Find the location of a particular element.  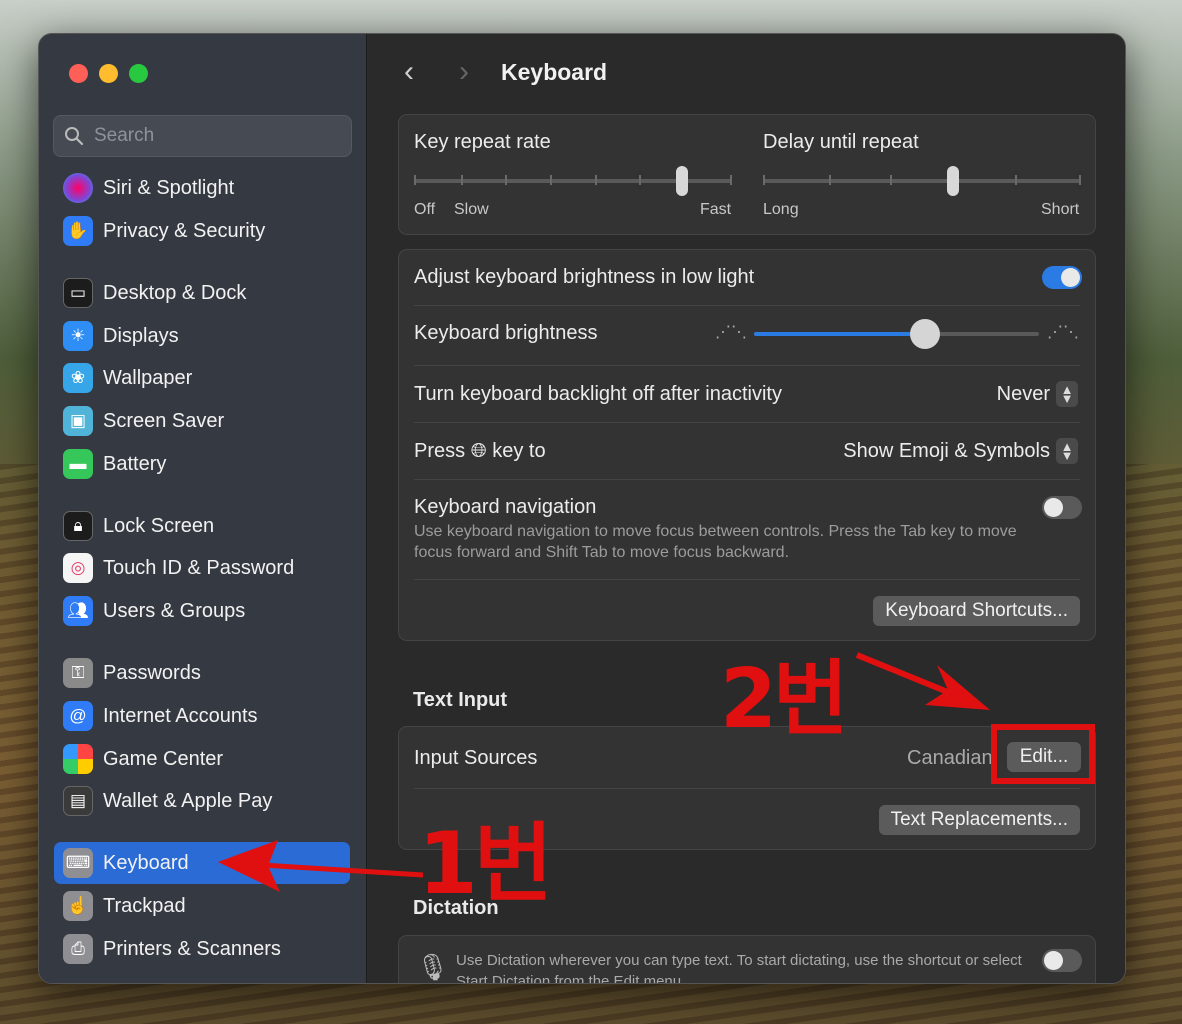

minimize-button is located at coordinates (108, 73).